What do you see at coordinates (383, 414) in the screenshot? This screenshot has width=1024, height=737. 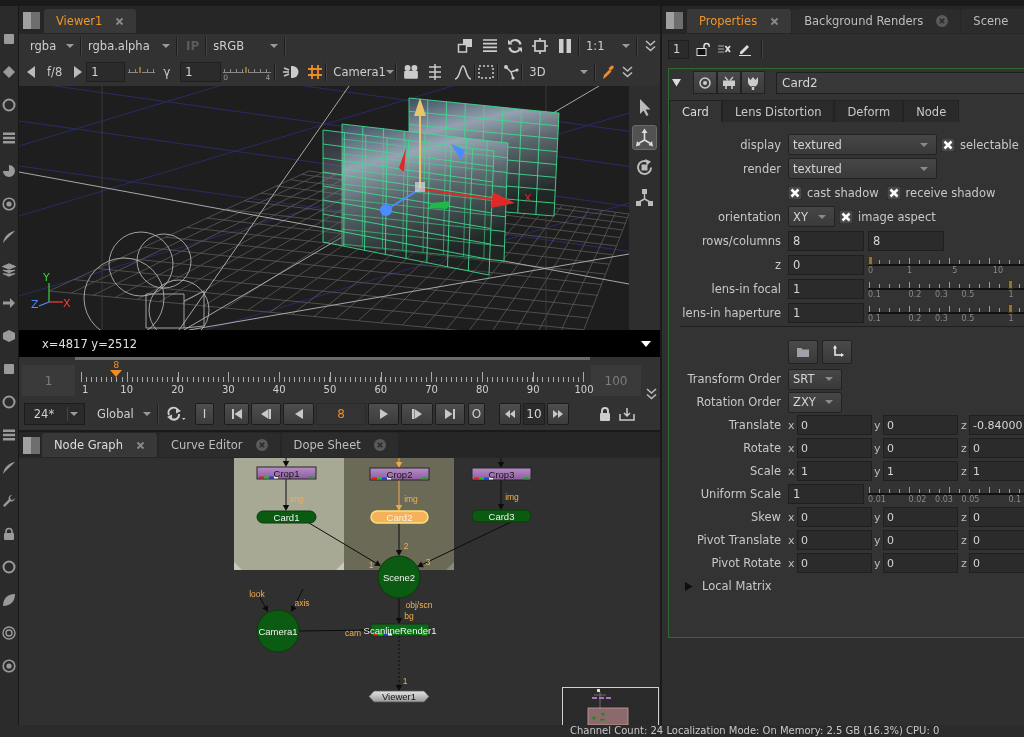 I see `play-button` at bounding box center [383, 414].